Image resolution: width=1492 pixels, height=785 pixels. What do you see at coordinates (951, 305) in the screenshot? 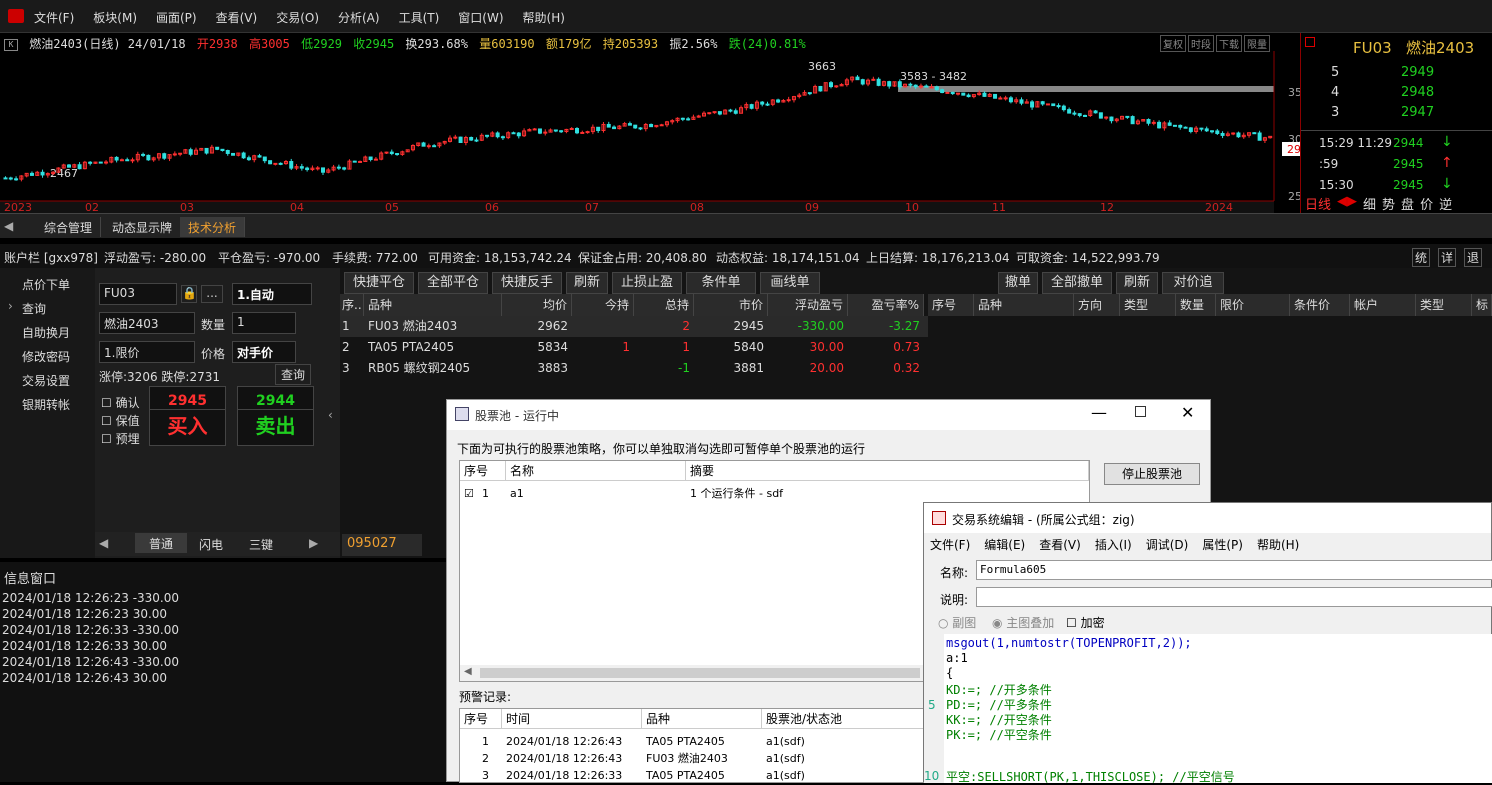
I see `ocol-seq: 序号` at bounding box center [951, 305].